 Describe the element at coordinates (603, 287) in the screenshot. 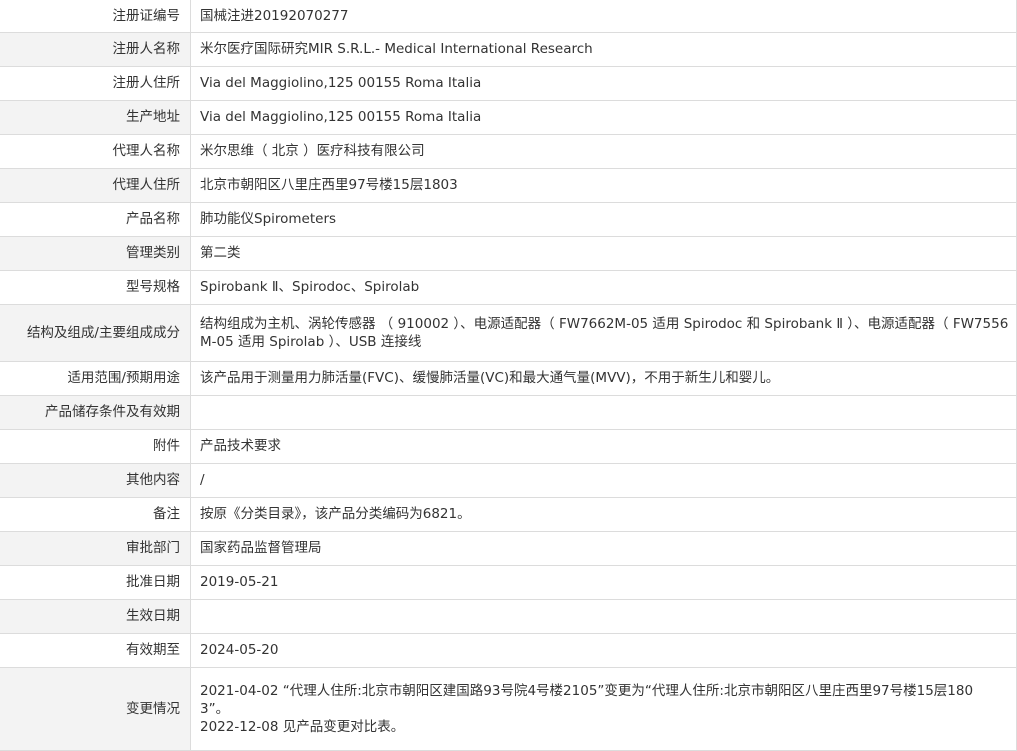

I see `field-value: Spirobank Ⅱ、Spirodoc、Spirolab` at that location.